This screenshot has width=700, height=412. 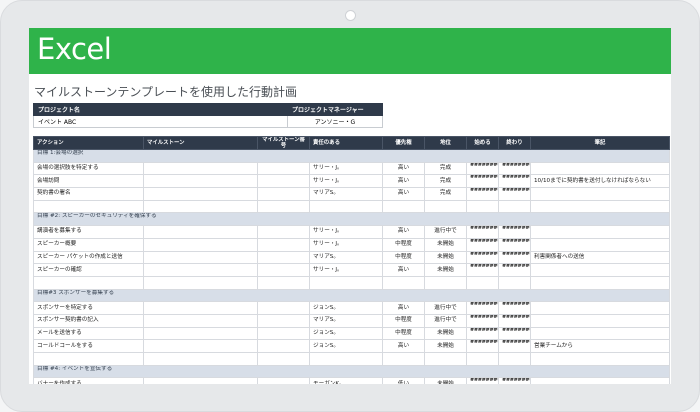 What do you see at coordinates (88, 244) in the screenshot?
I see `action-cell: スピーカー概要` at bounding box center [88, 244].